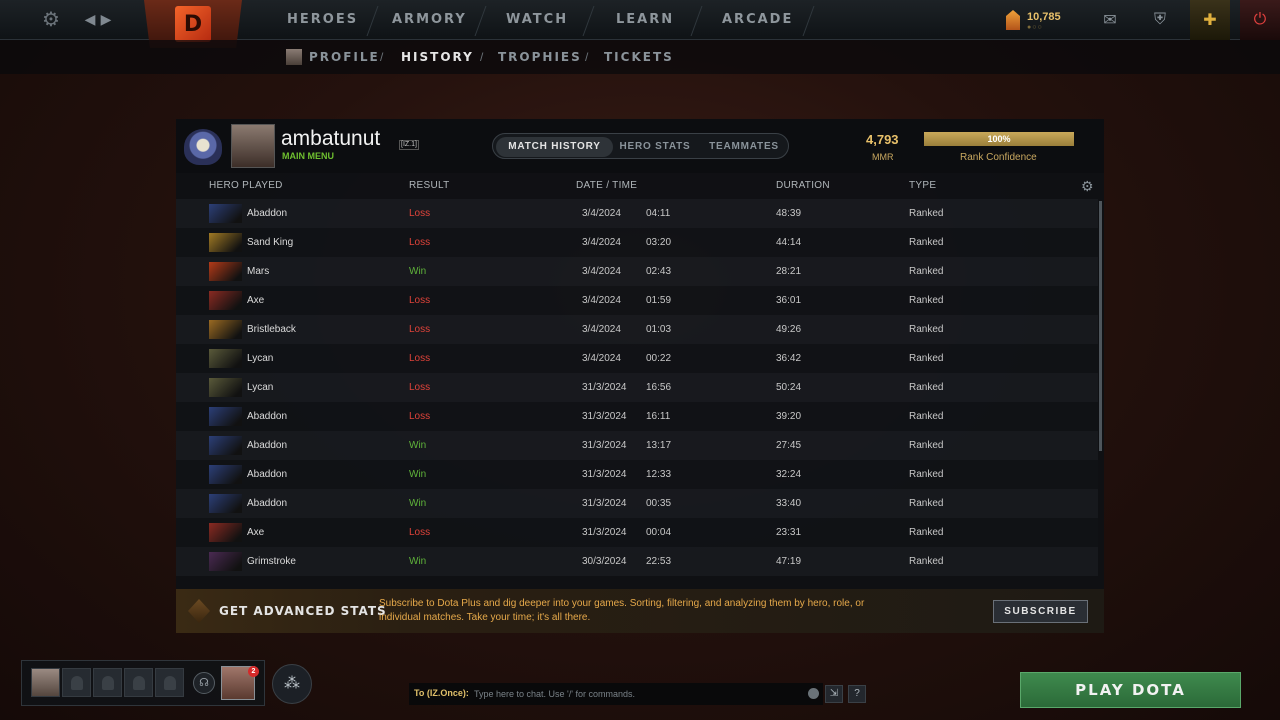 The image size is (1280, 720). Describe the element at coordinates (637, 445) in the screenshot. I see `table-row: Abaddon Win 31/3/2024 13:17 27:45 Ranked` at that location.